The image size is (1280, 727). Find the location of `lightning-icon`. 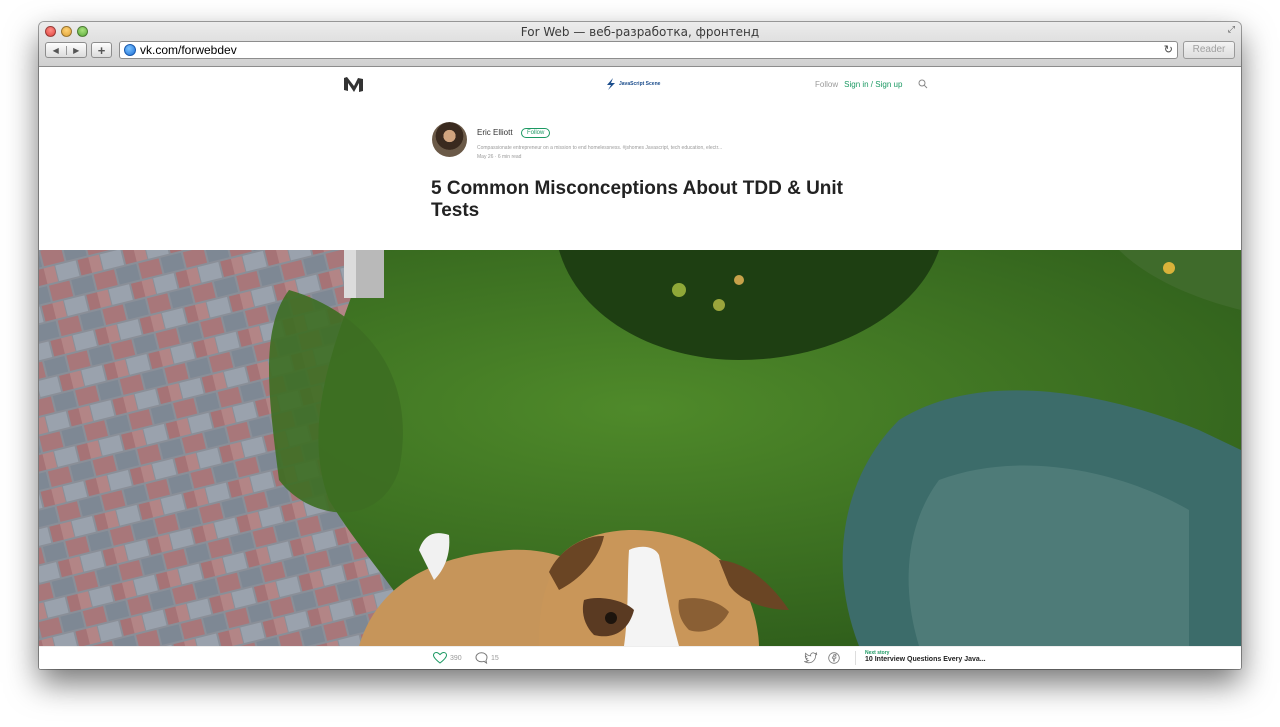

lightning-icon is located at coordinates (611, 84).